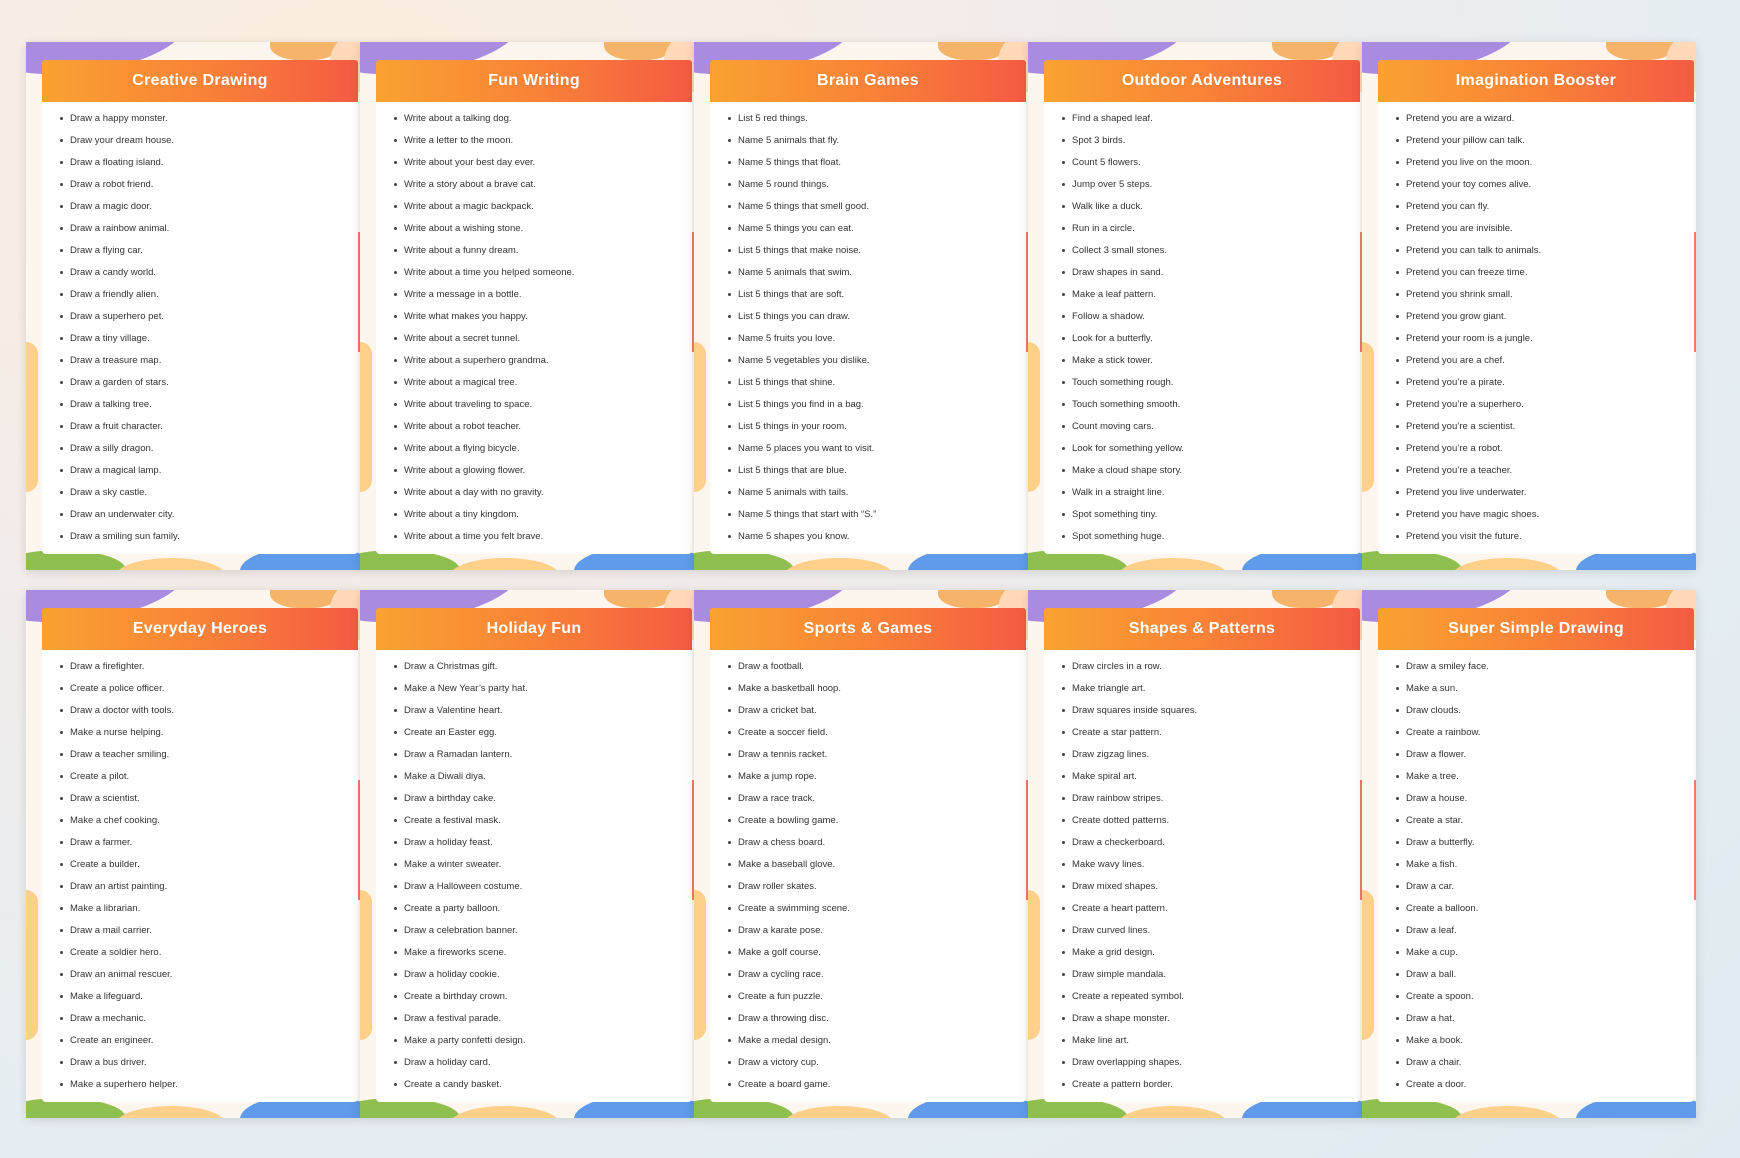  What do you see at coordinates (1545, 233) in the screenshot?
I see `prompt-item: Pretend you are invisible.` at bounding box center [1545, 233].